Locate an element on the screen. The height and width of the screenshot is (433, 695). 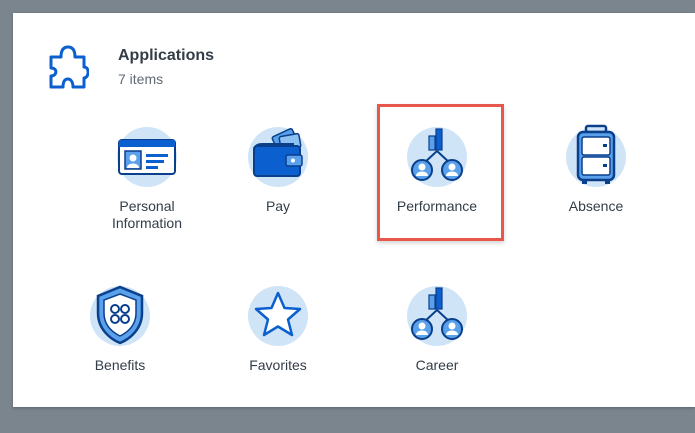
page-title: Applications is located at coordinates (166, 55).